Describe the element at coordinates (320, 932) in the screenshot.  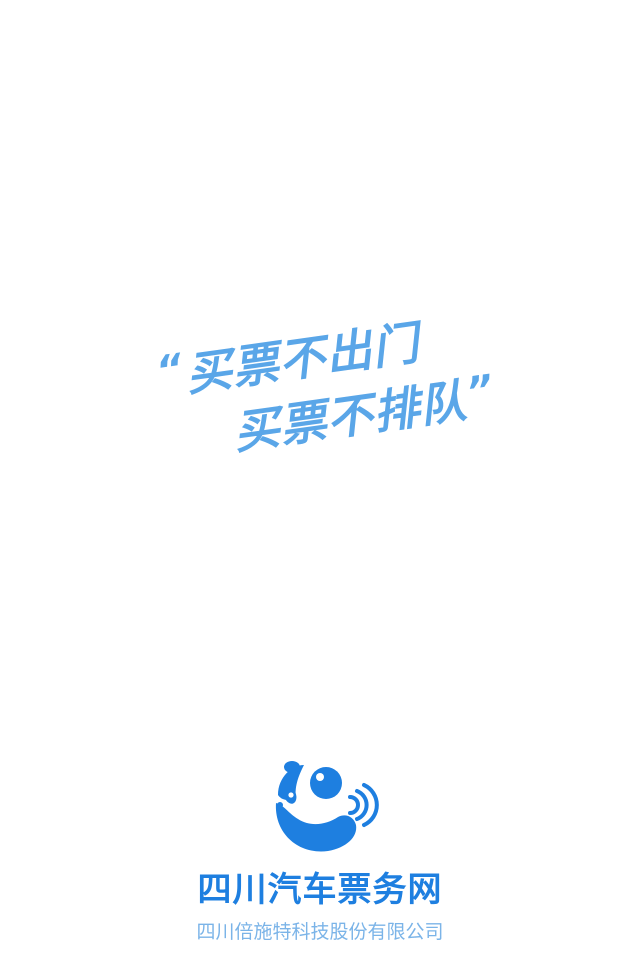
I see `company-name: 四川倍施特科技股份有限公司` at that location.